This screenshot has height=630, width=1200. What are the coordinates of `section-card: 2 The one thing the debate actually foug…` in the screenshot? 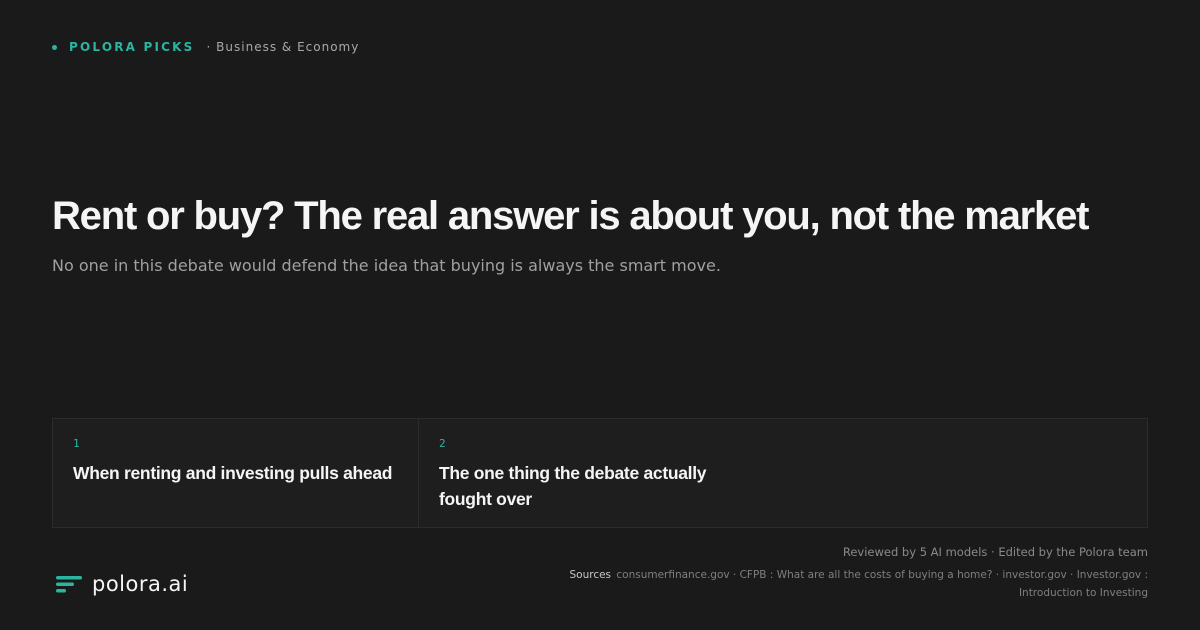 It's located at (579, 473).